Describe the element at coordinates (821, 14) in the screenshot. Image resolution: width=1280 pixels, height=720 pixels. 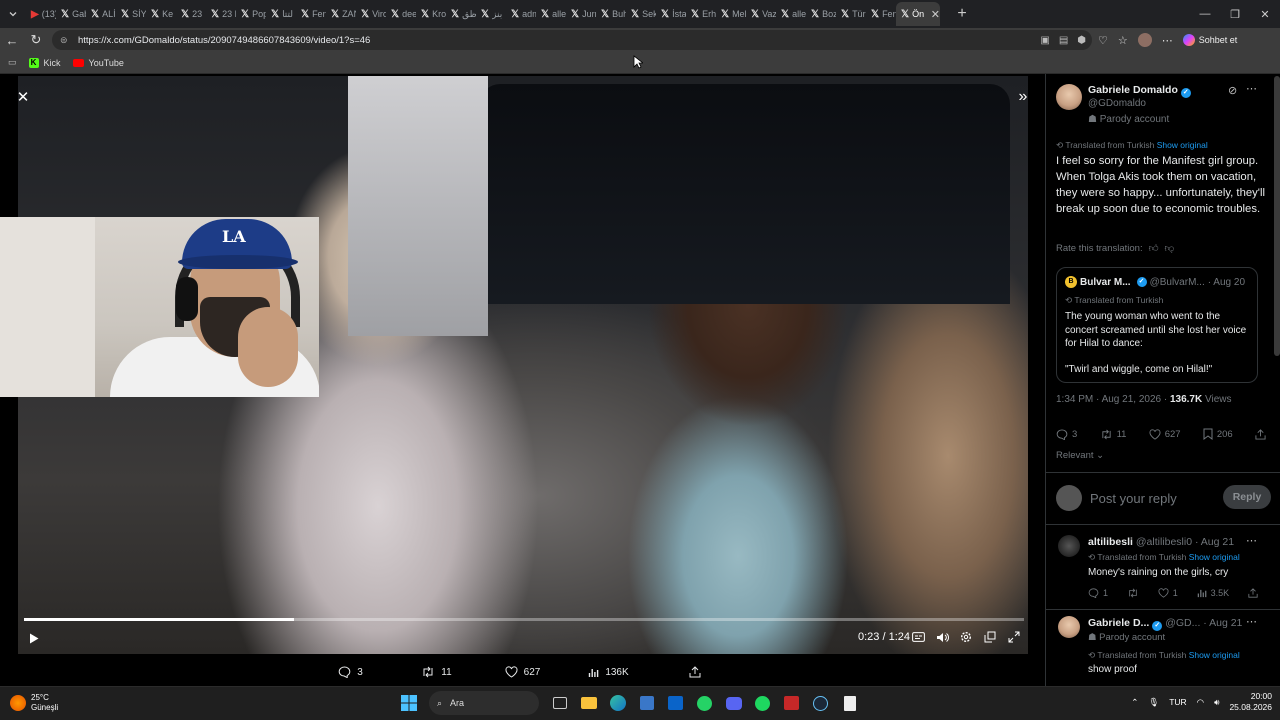
I see `browser-tab: 𝕏 Boz` at that location.